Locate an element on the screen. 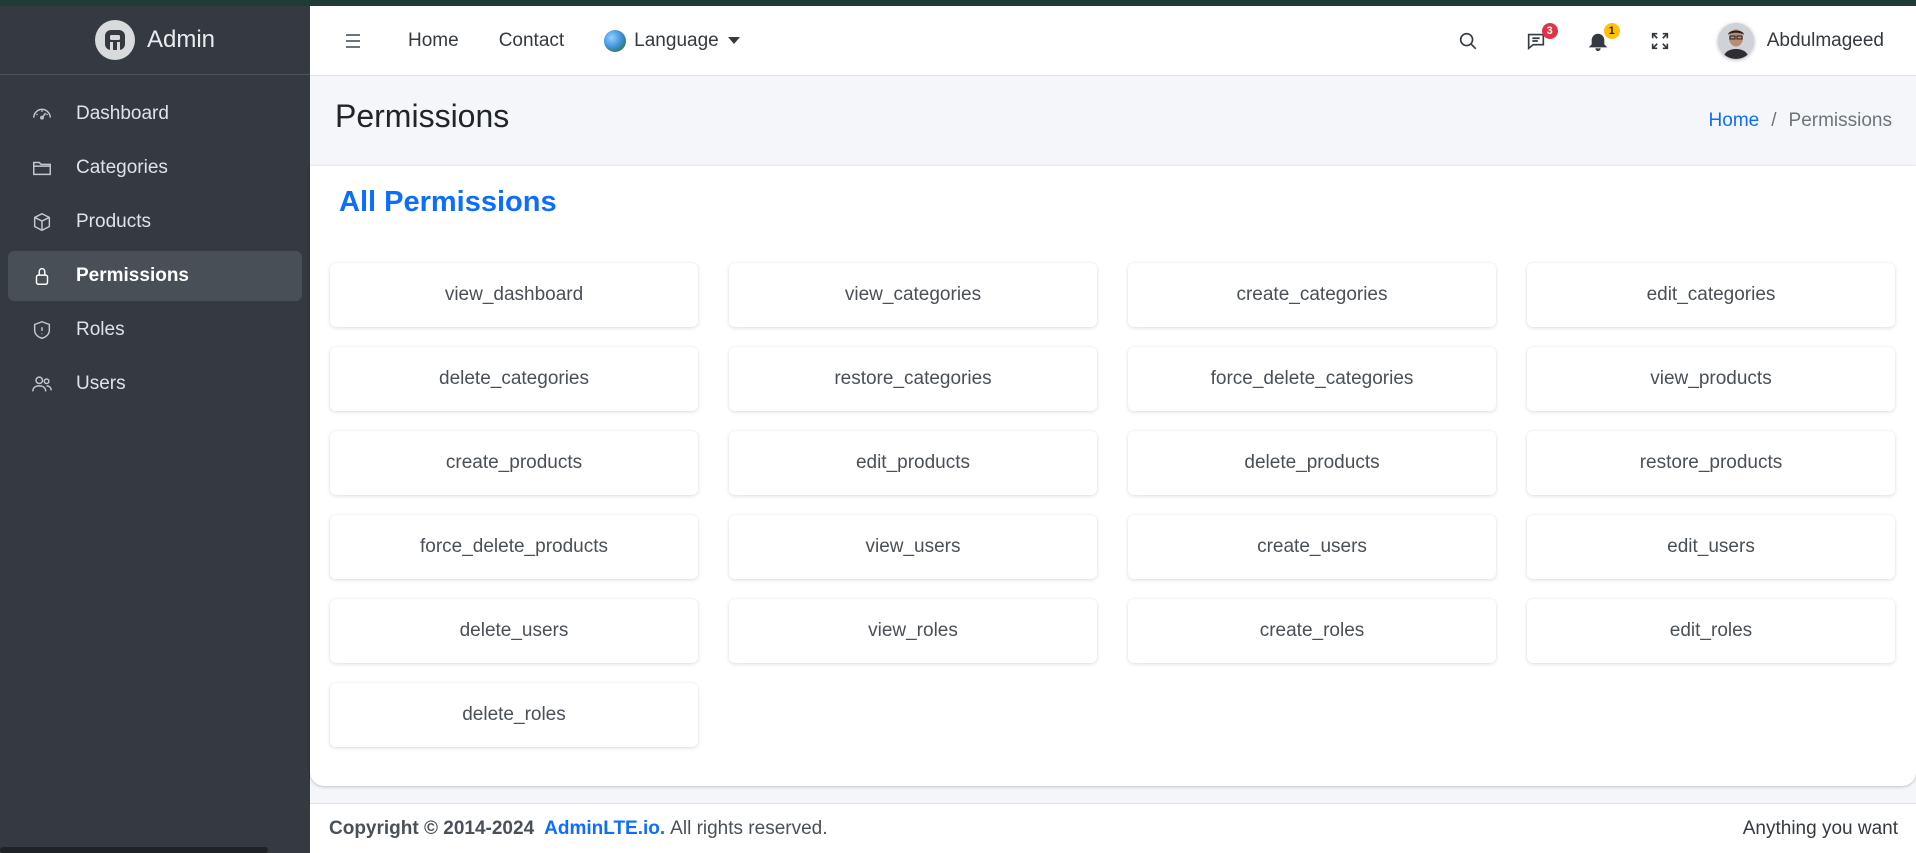 The image size is (1916, 853). language-dropdown: Language is located at coordinates (672, 40).